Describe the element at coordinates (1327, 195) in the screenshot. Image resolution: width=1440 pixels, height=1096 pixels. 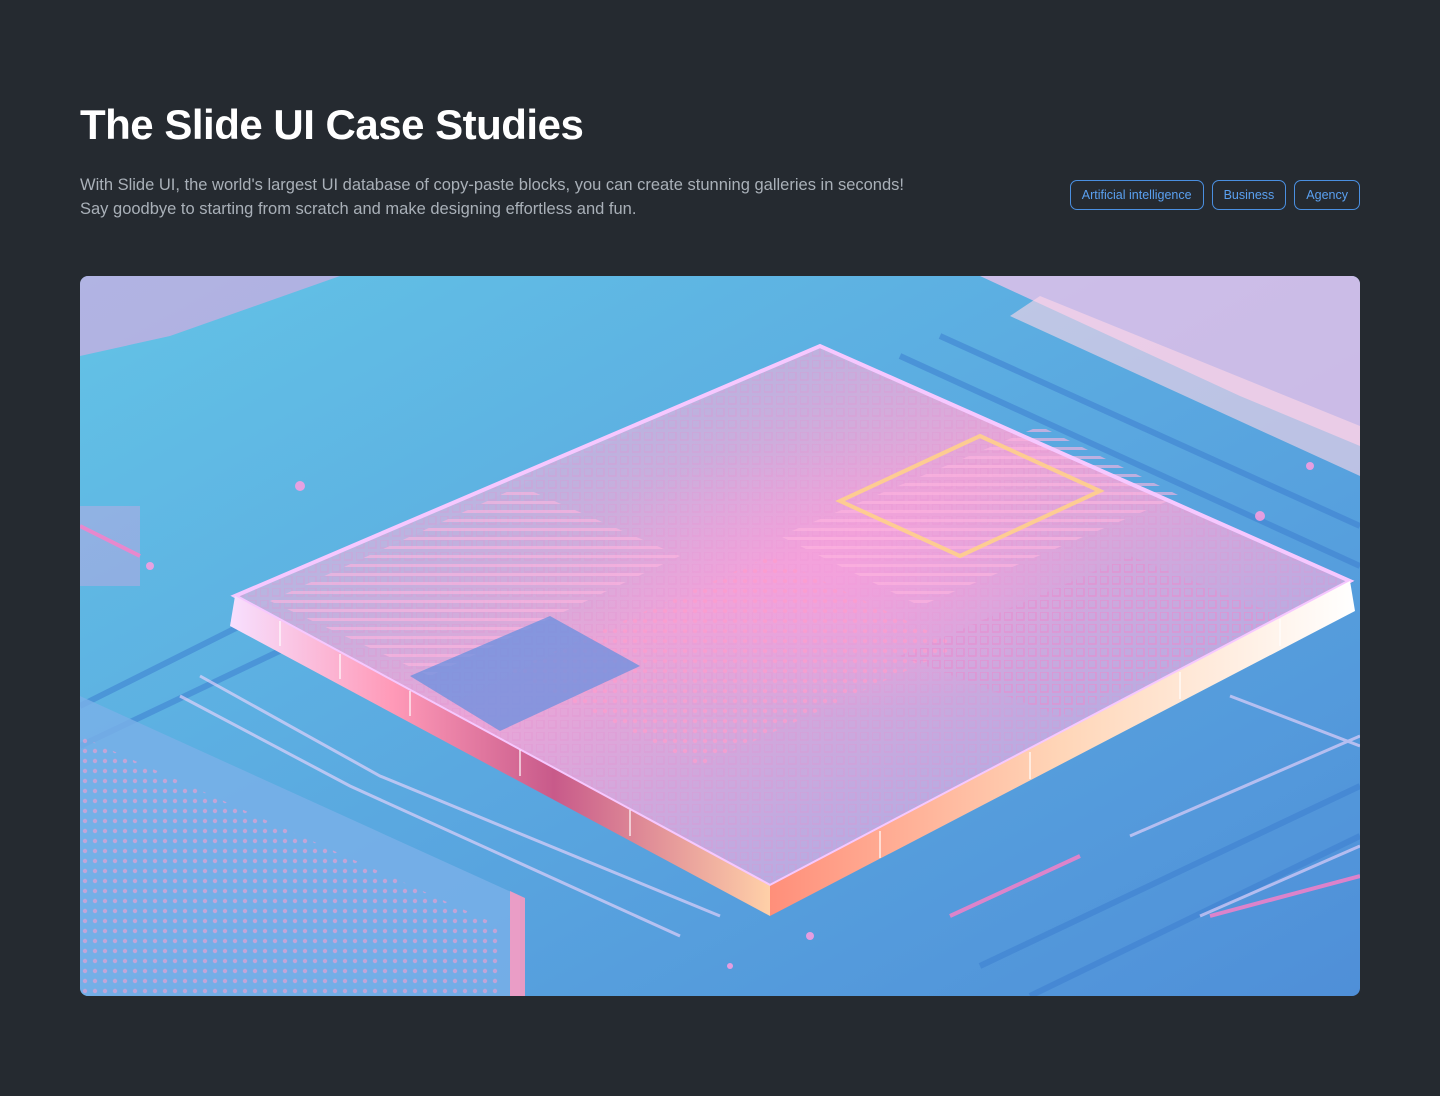
I see `tag-agency: Agency` at that location.